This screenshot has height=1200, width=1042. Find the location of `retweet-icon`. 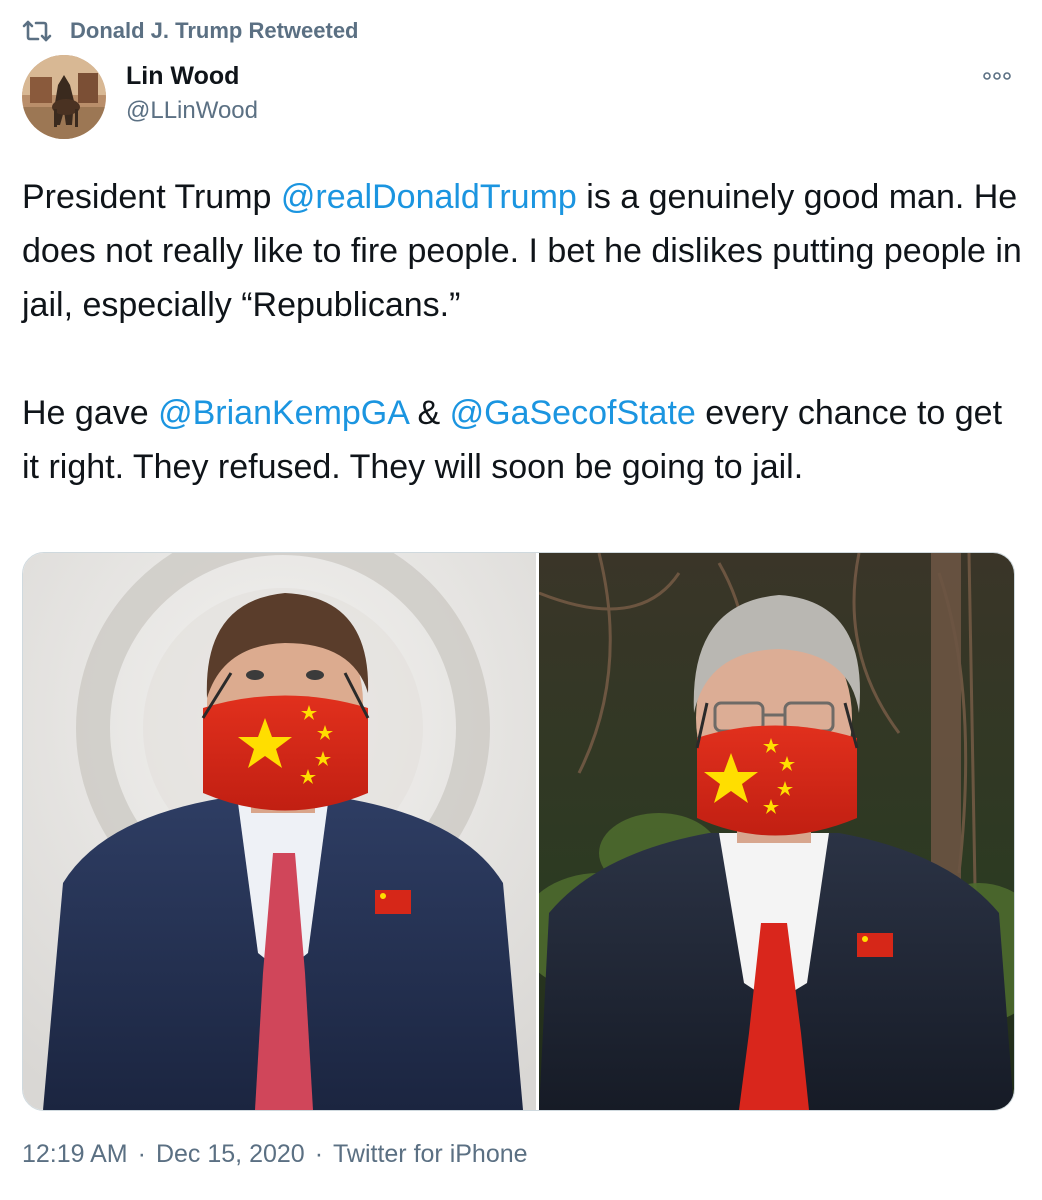

retweet-icon is located at coordinates (37, 31).